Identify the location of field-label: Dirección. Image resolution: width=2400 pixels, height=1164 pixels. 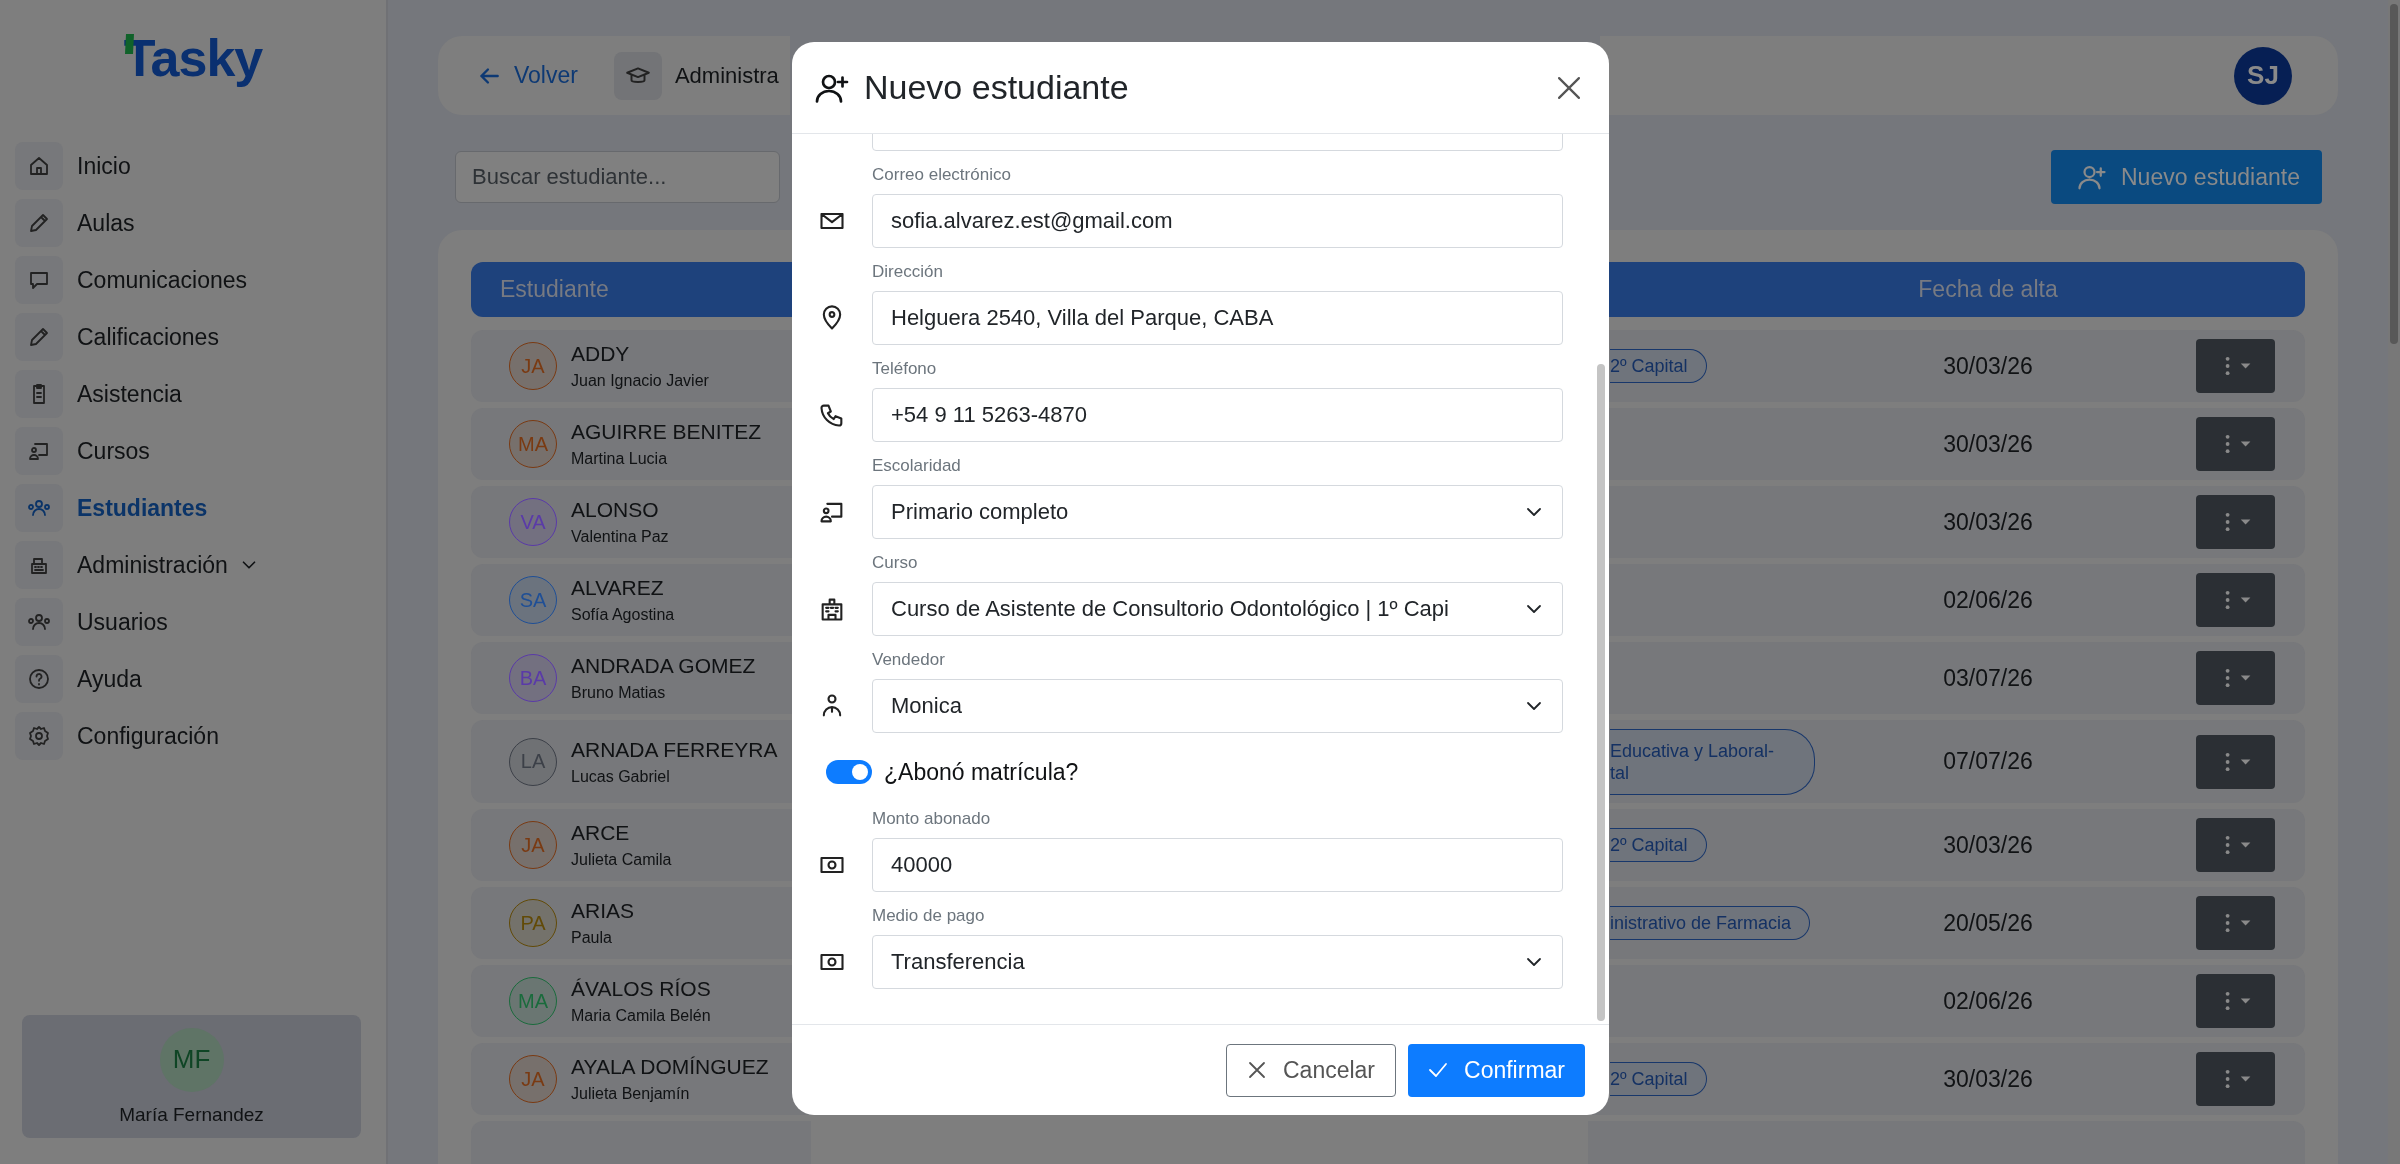
(908, 272).